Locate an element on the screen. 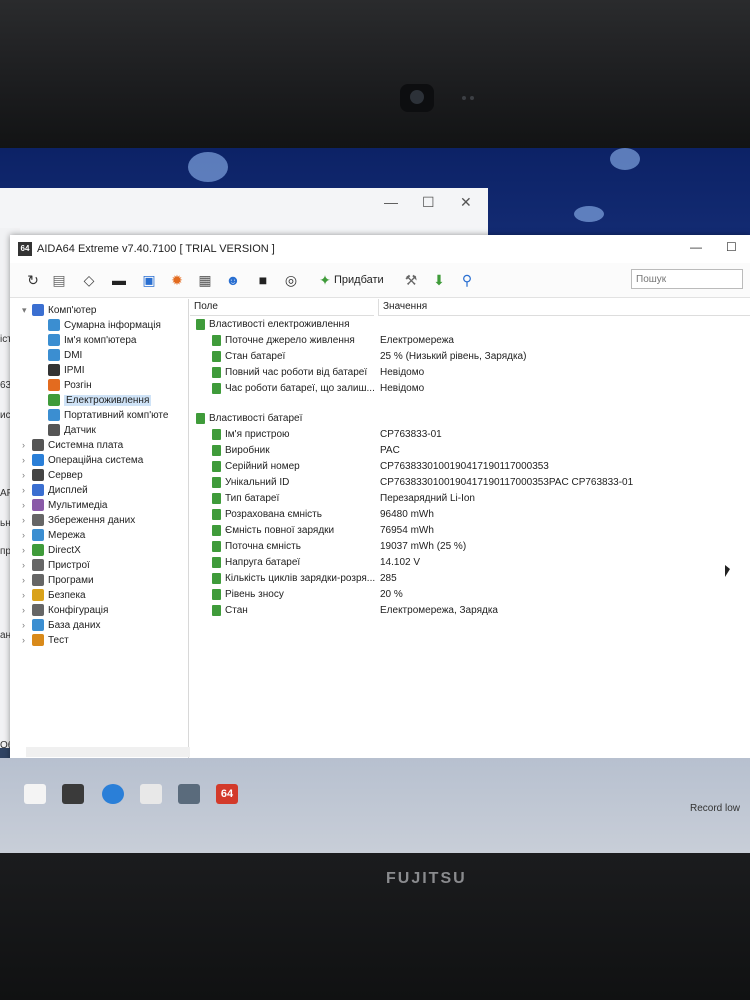 Image resolution: width=750 pixels, height=1000 pixels. table-row: Виробник PAC is located at coordinates (470, 452).